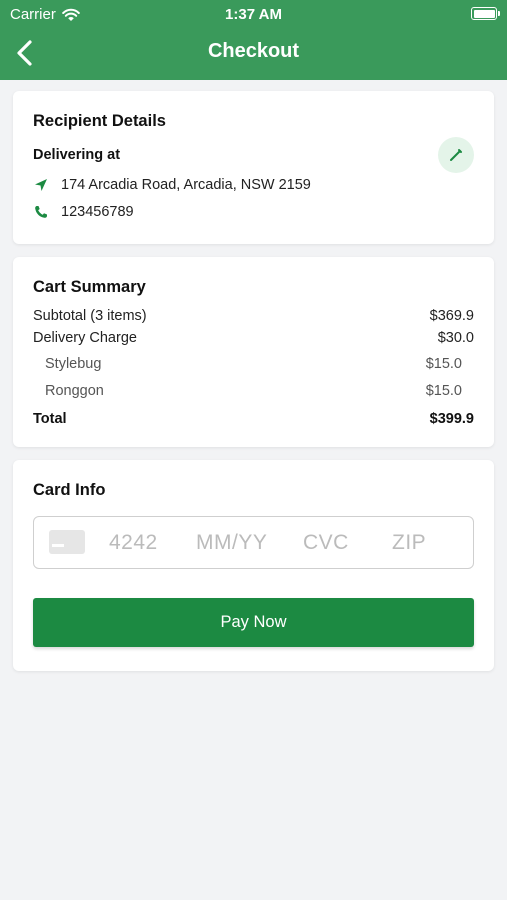  What do you see at coordinates (41, 212) in the screenshot?
I see `phone-icon` at bounding box center [41, 212].